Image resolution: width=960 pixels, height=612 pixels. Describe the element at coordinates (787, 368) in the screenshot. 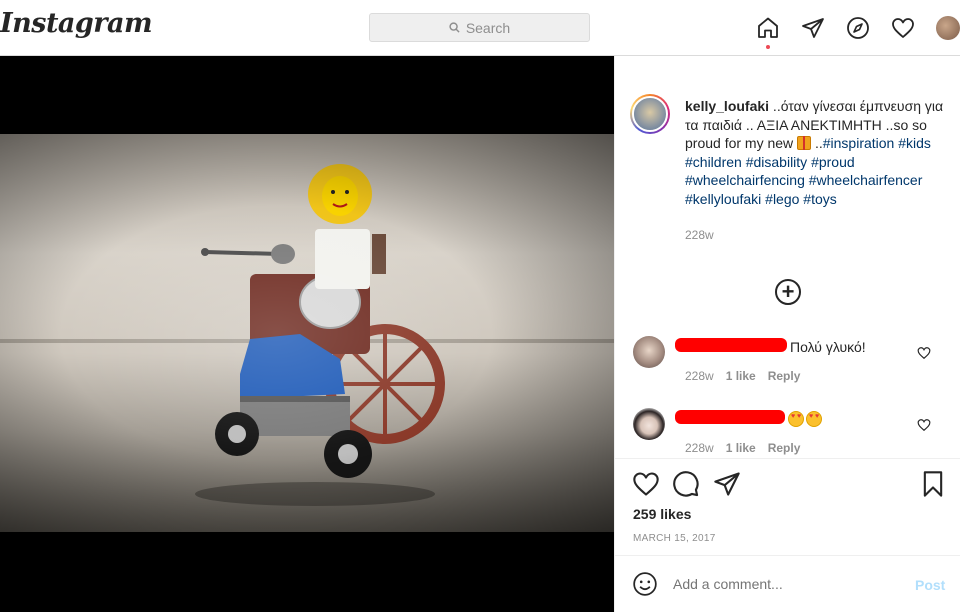

I see `comment-item: Πολύ γλυκό! 228w 1 like Reply` at that location.